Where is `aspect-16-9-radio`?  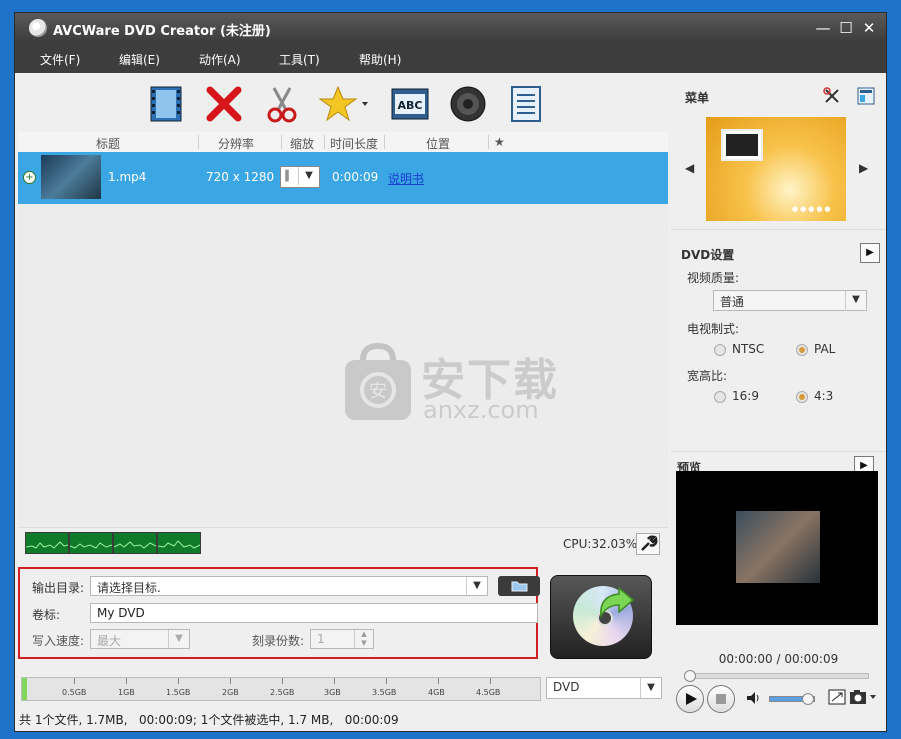
aspect-16-9-radio is located at coordinates (720, 397).